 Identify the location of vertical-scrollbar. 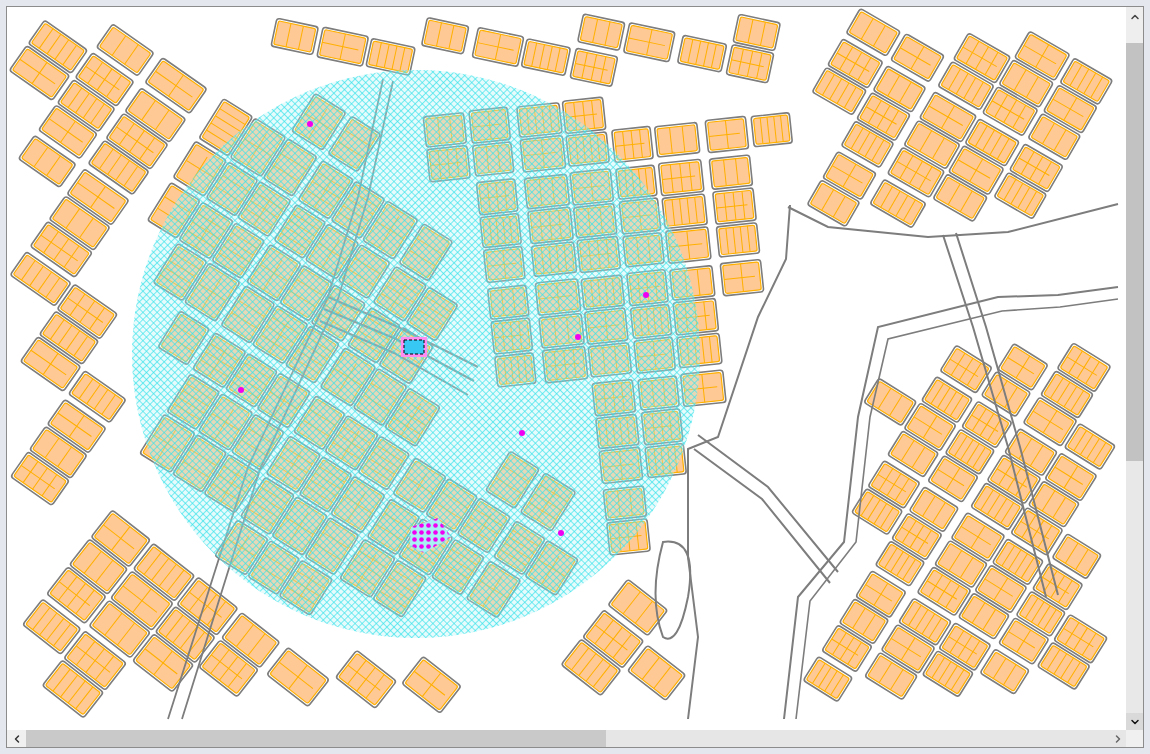
(1134, 368).